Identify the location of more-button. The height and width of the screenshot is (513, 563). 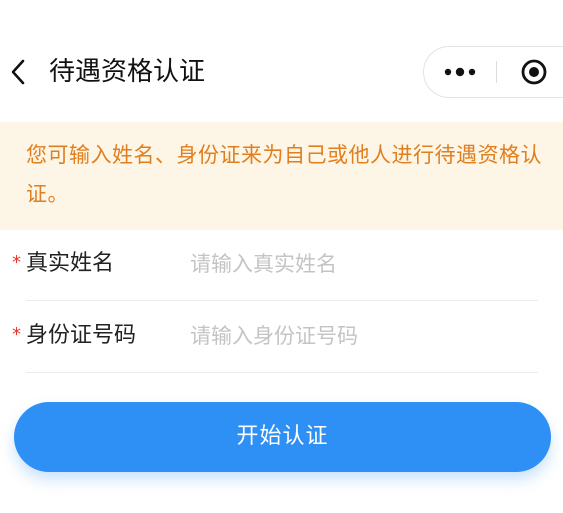
(460, 72).